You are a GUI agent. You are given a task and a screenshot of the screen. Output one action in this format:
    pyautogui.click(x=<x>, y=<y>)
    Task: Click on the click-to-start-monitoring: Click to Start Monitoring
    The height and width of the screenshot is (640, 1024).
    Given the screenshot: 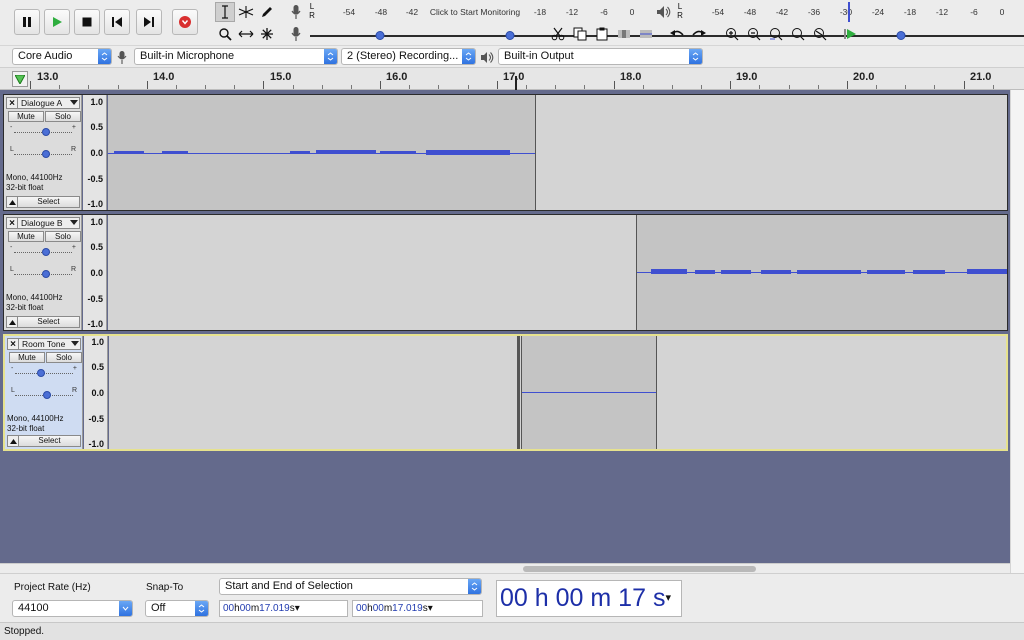 What is the action you would take?
    pyautogui.click(x=475, y=12)
    